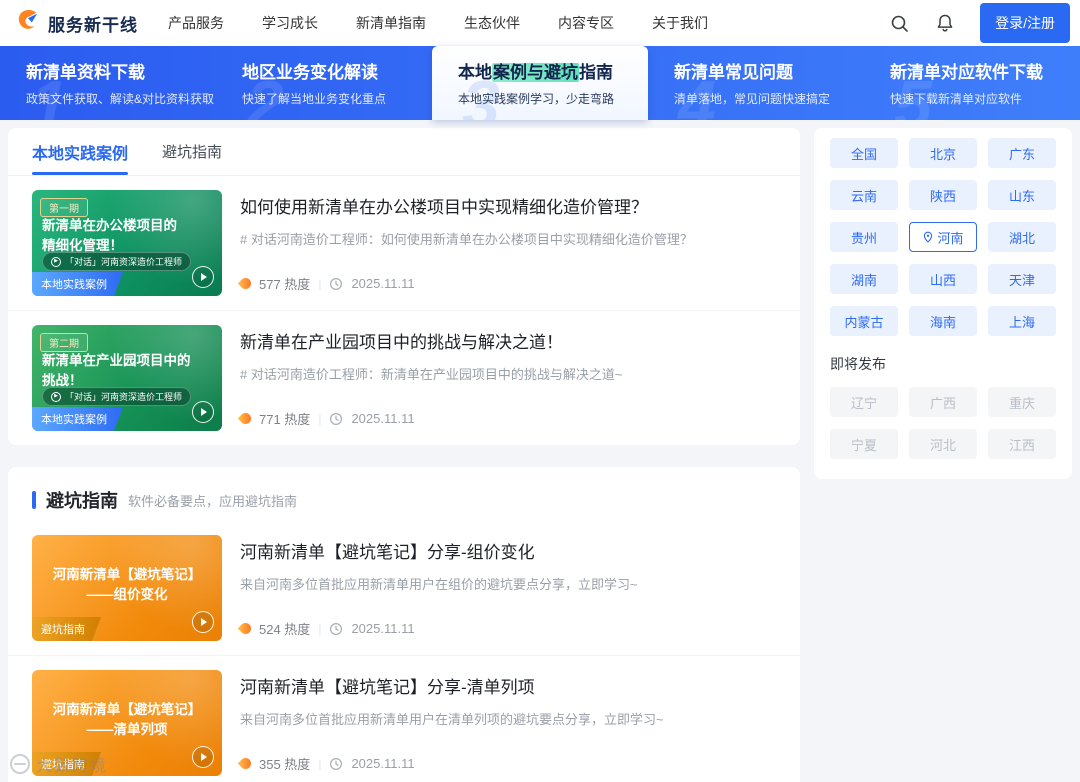 The image size is (1080, 782). Describe the element at coordinates (127, 720) in the screenshot. I see `thumbnail-title: 河南新清单【避坑笔记】 ——清单列项` at that location.